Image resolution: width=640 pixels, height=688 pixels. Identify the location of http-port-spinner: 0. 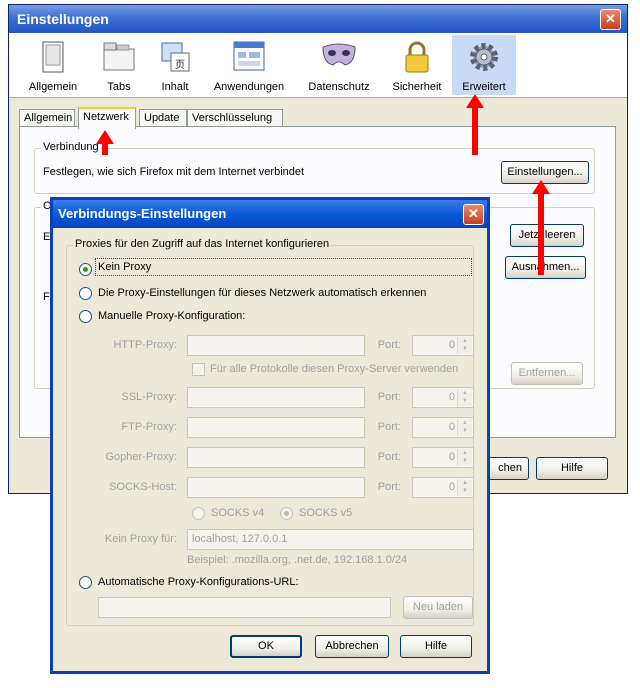
(443, 345).